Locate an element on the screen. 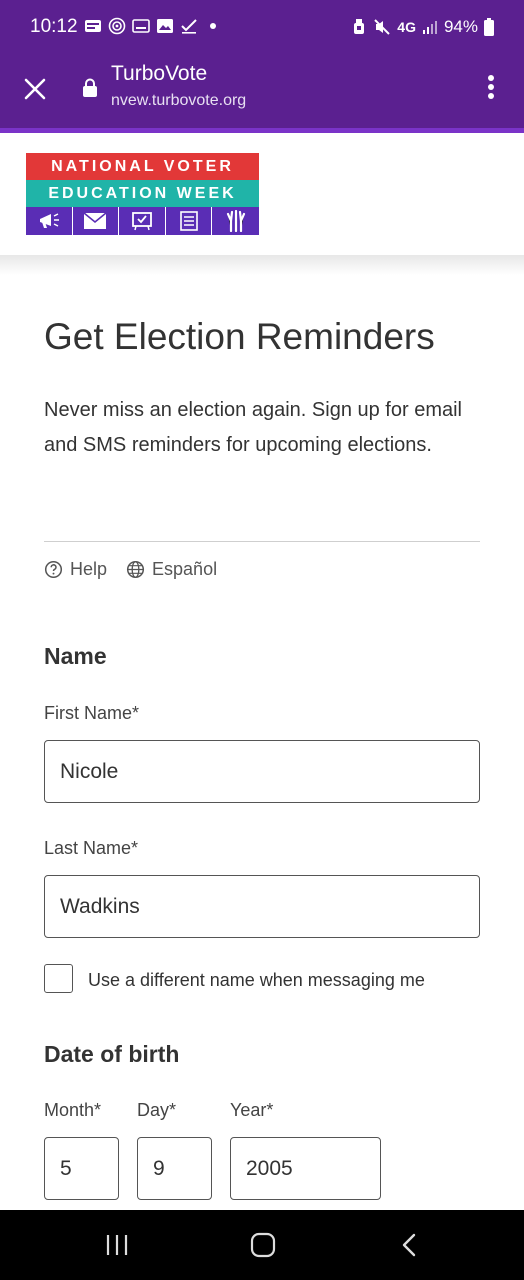  help-label: Help is located at coordinates (89, 569).